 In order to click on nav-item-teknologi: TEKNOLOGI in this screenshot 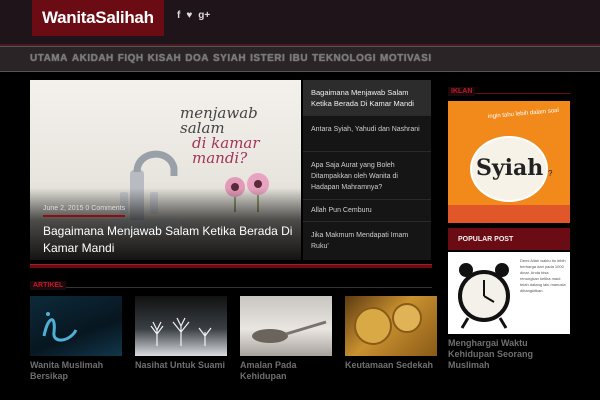, I will do `click(344, 58)`.